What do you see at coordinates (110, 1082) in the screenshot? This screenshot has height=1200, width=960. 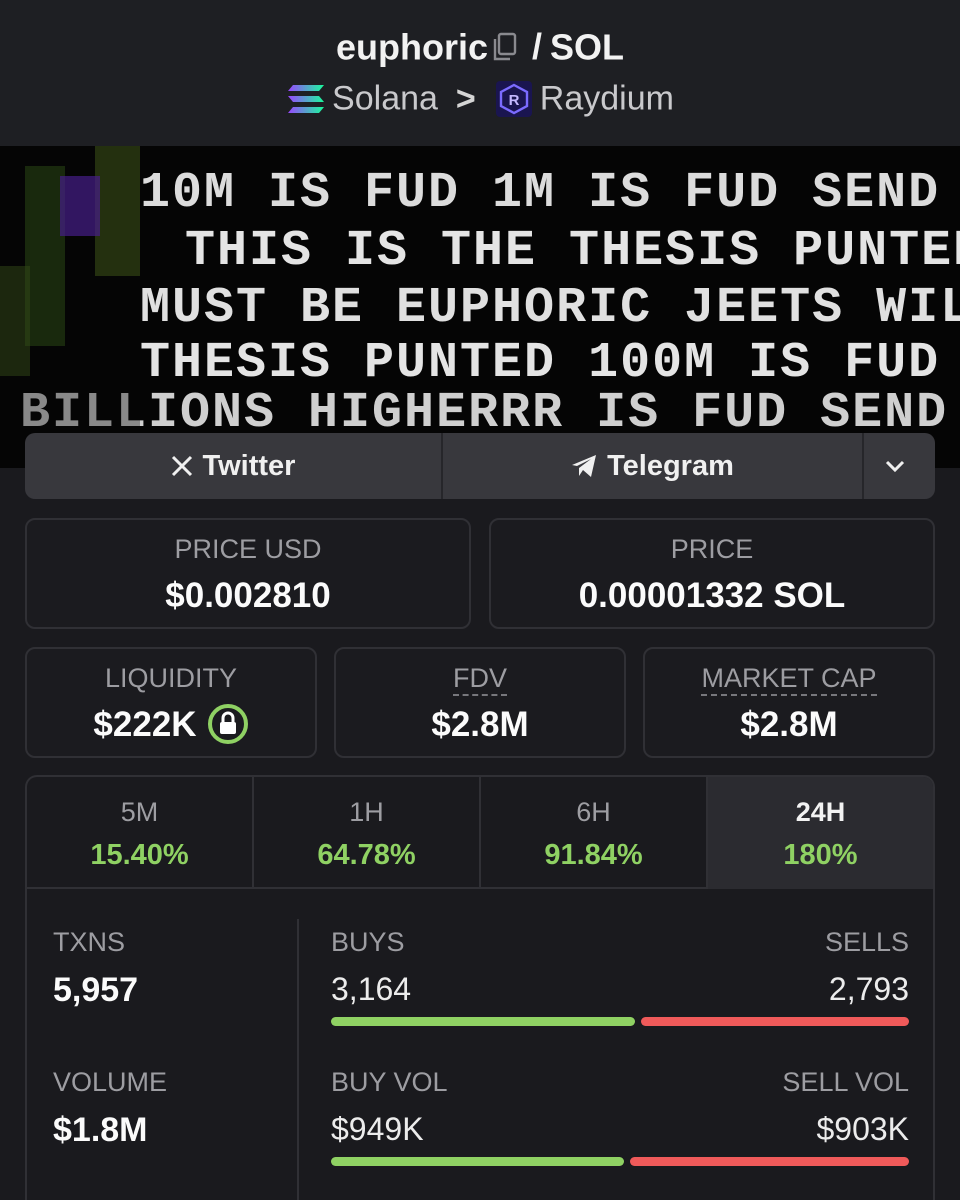 I see `volume-label: VOLUME` at bounding box center [110, 1082].